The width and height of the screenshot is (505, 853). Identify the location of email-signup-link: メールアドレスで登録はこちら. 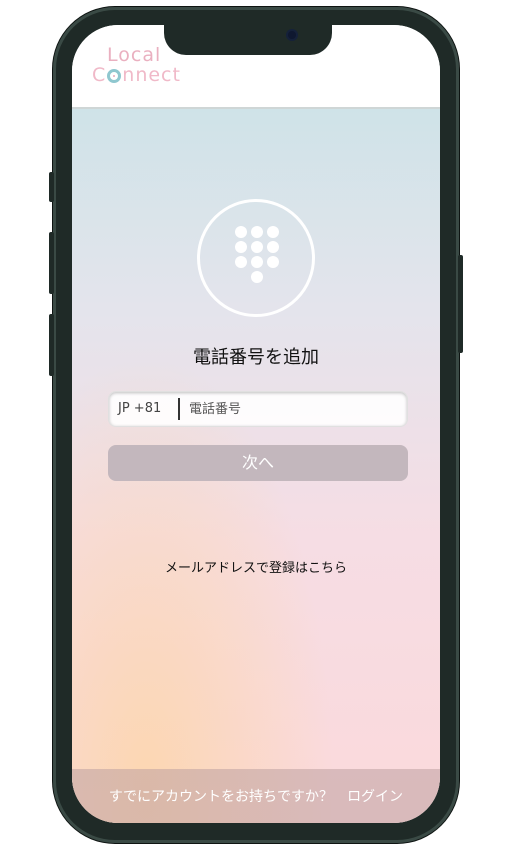
(256, 566).